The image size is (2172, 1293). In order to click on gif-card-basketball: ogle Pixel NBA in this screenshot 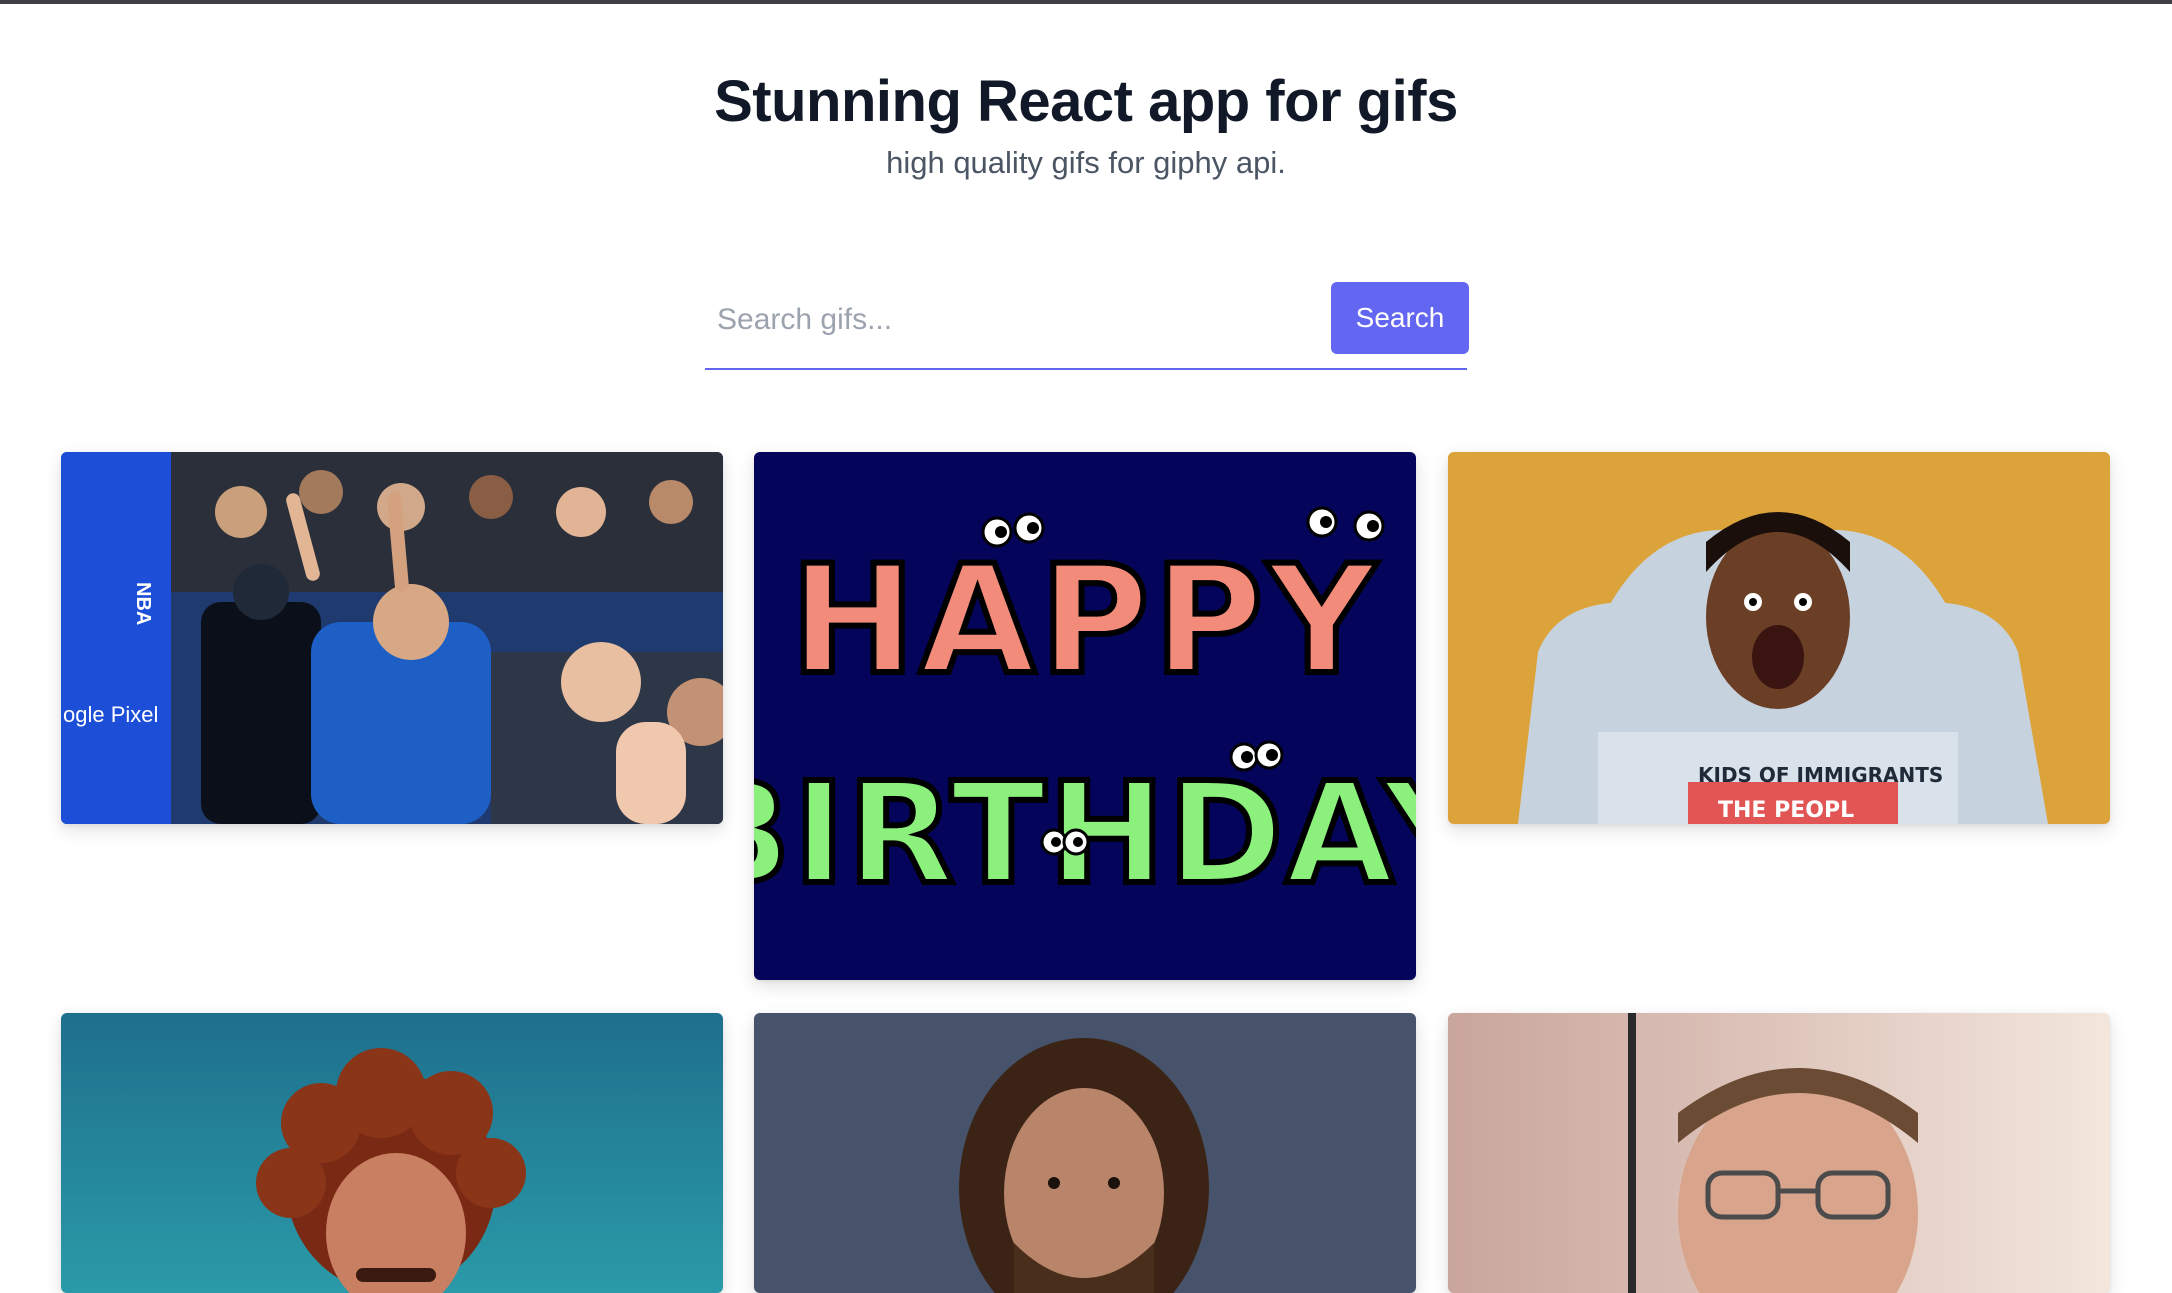, I will do `click(392, 638)`.